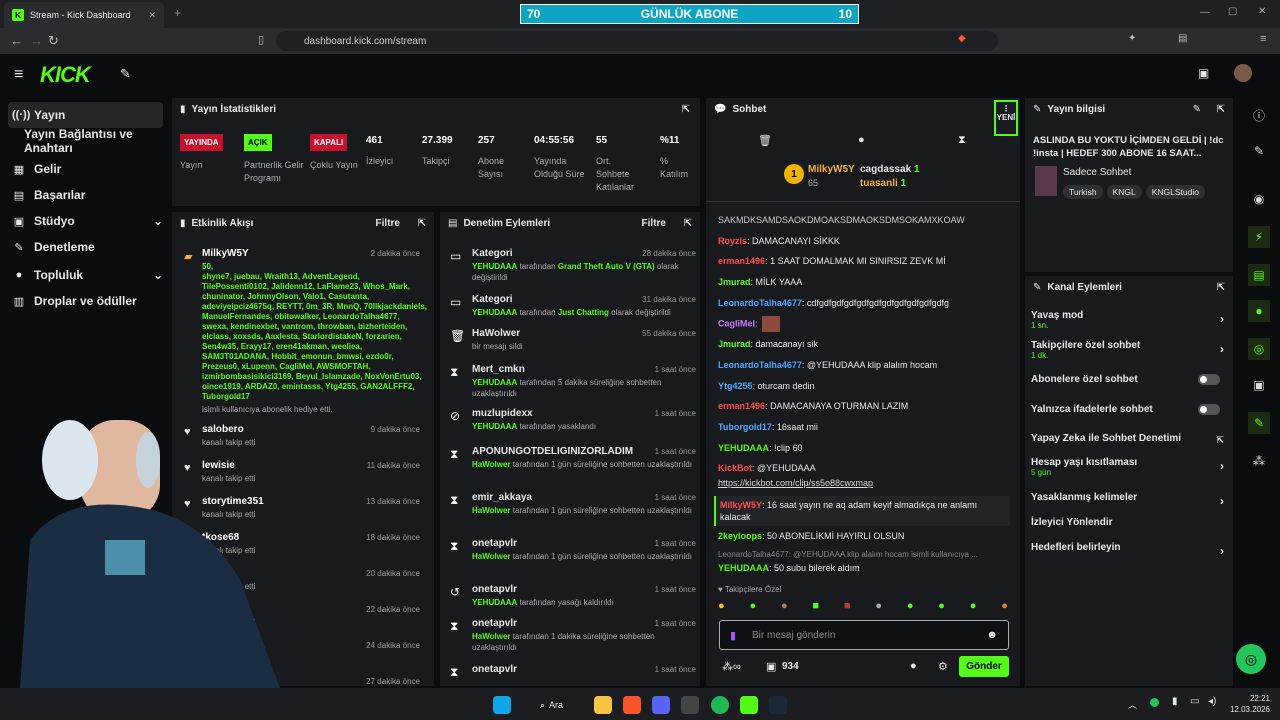 The image size is (1280, 720). Describe the element at coordinates (863, 608) in the screenshot. I see `emote-row: ● ● ● ■ ■ ● ● ● ● ●` at that location.